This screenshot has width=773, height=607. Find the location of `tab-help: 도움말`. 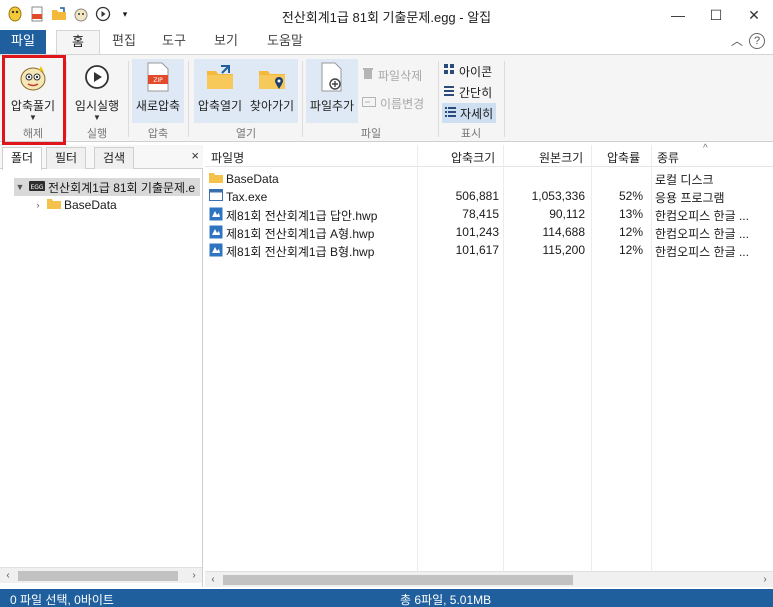

tab-help: 도움말 is located at coordinates (285, 42).